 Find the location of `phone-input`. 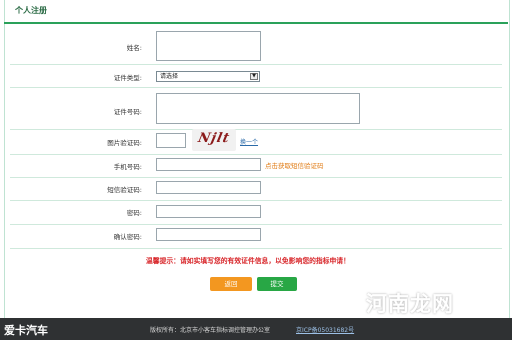

phone-input is located at coordinates (208, 164).